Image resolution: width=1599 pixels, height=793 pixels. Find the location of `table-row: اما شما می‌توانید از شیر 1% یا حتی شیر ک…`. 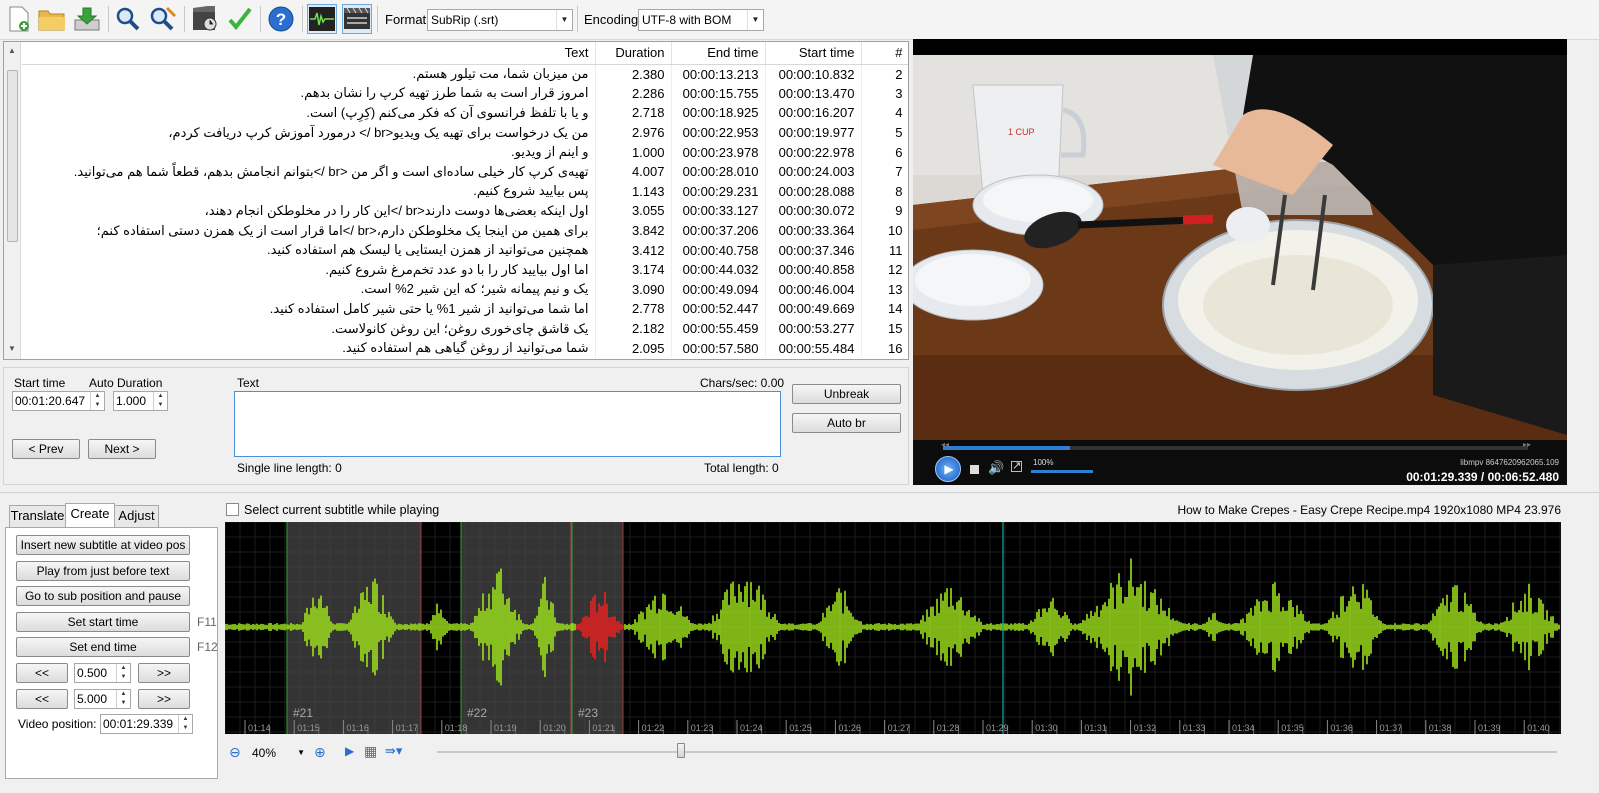

table-row: اما شما می‌توانید از شیر 1% یا حتی شیر ک… is located at coordinates (465, 309).